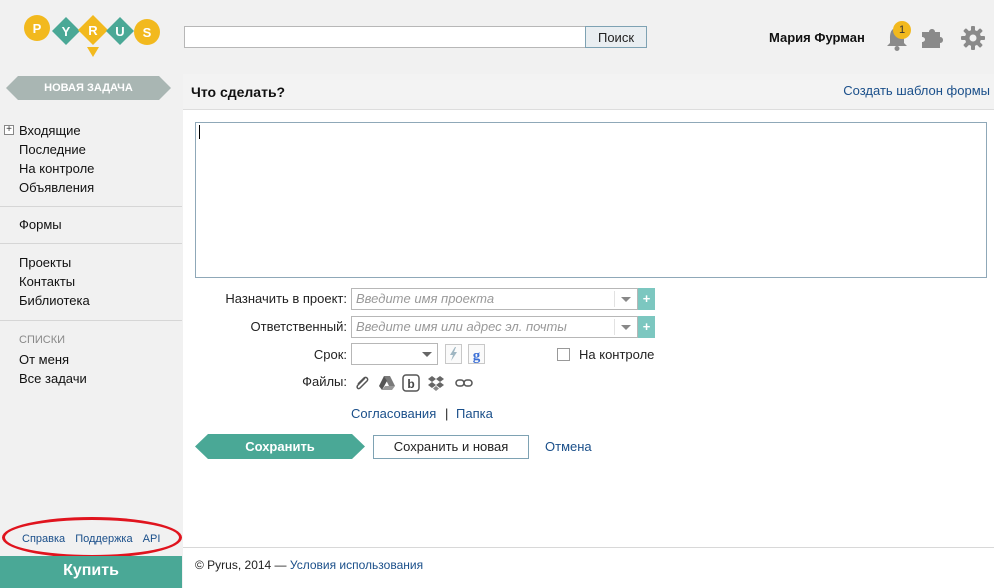 The image size is (994, 588). I want to click on sidebar-item-contacts: Контакты, so click(91, 281).